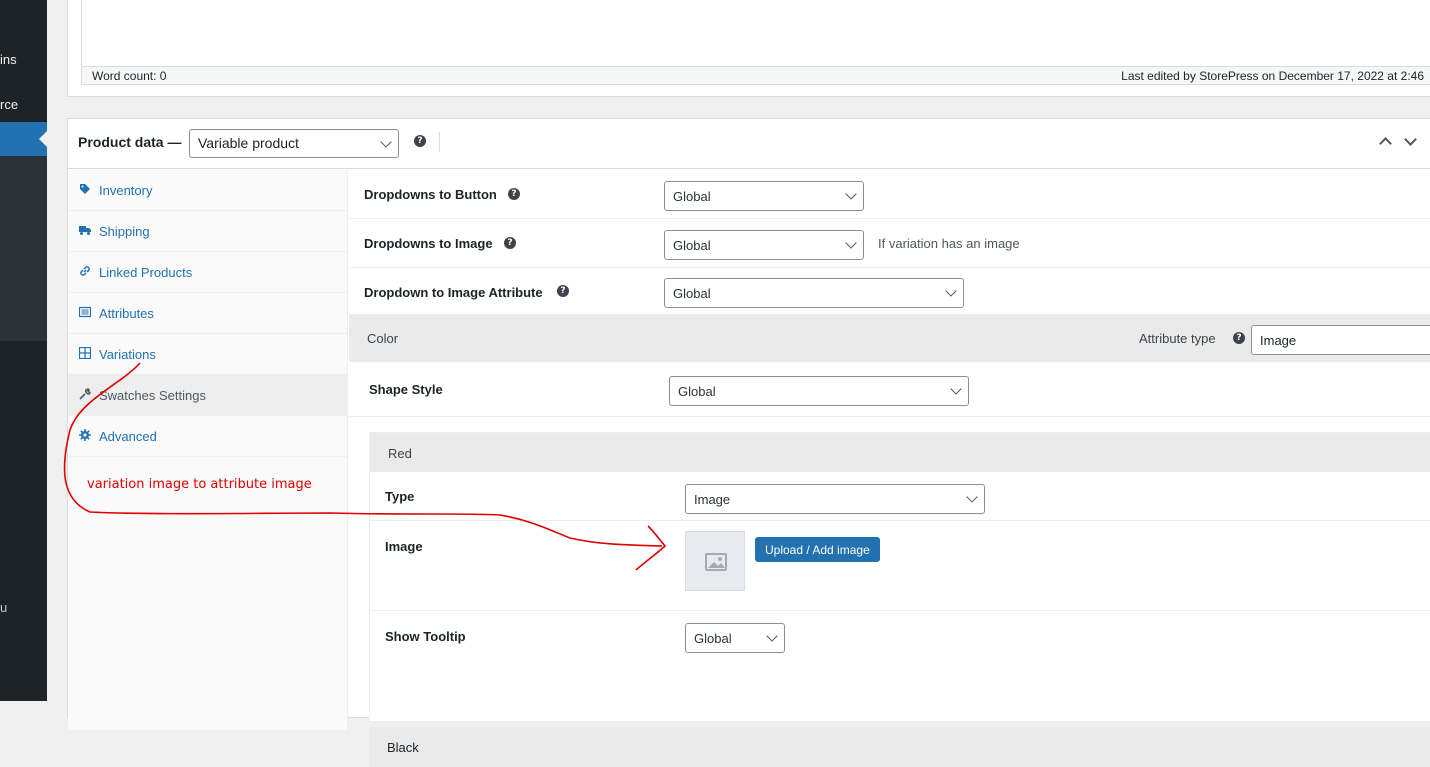 The image size is (1430, 767). What do you see at coordinates (1410, 139) in the screenshot?
I see `move-down-icon` at bounding box center [1410, 139].